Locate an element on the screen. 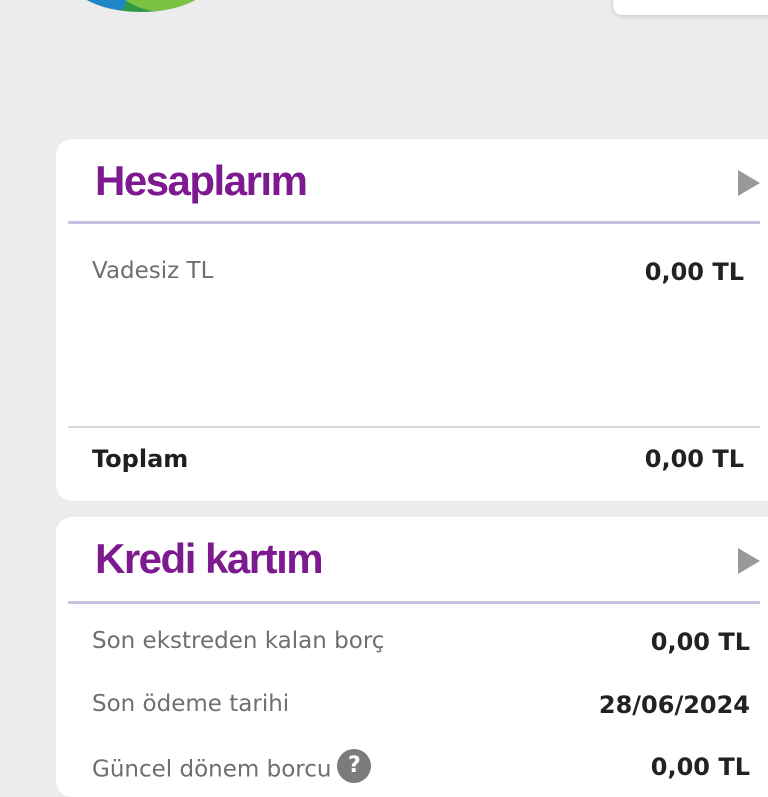 Image resolution: width=768 pixels, height=797 pixels. current-period-debt-value: 0,00 TL is located at coordinates (700, 767).